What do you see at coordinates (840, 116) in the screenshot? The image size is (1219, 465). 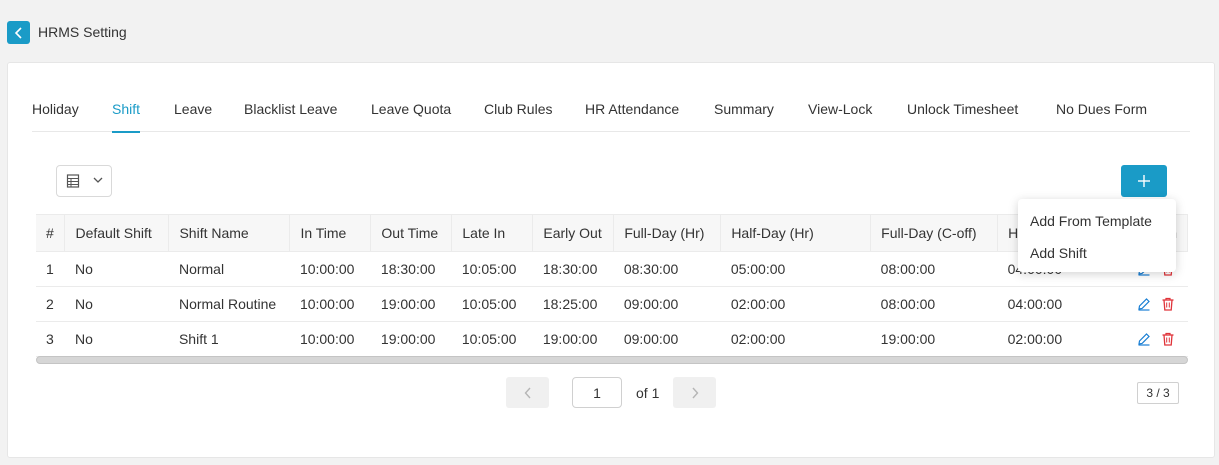 I see `tab-view-lock: View-Lock` at bounding box center [840, 116].